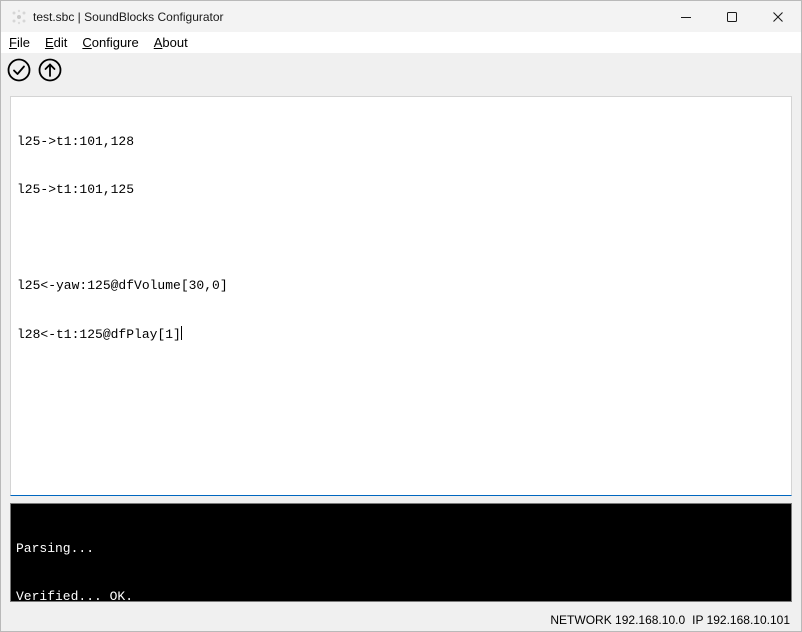 This screenshot has width=802, height=632. I want to click on app-icon, so click(19, 17).